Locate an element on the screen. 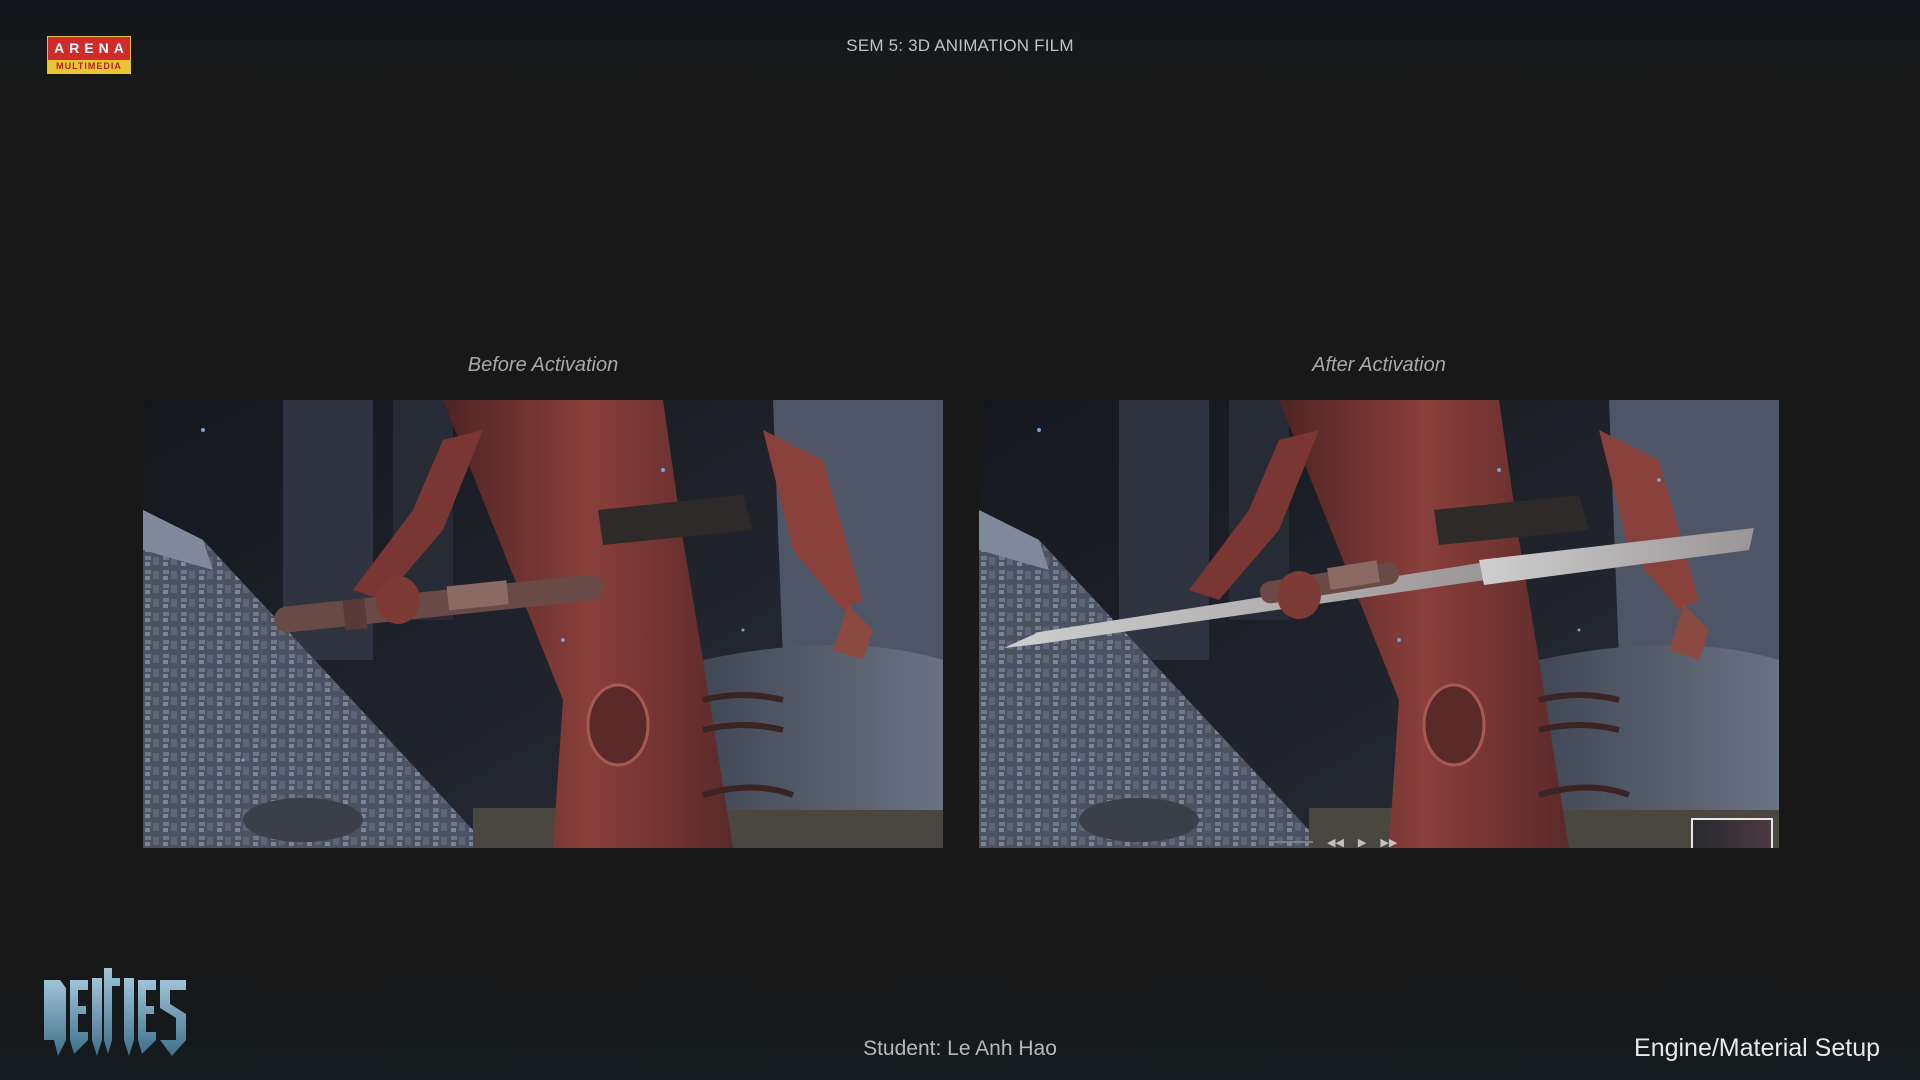  forward-icon: ▶▶ is located at coordinates (1388, 842).